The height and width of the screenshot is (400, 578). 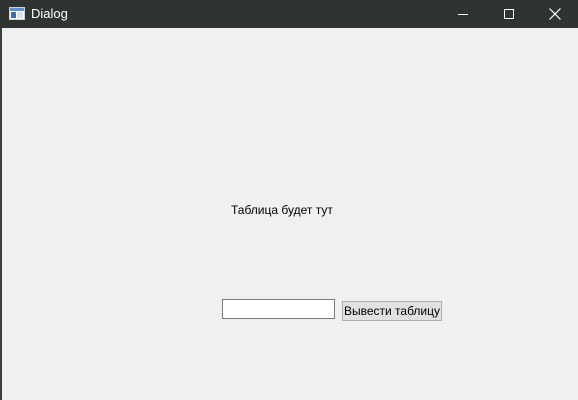 I want to click on close-button, so click(x=555, y=14).